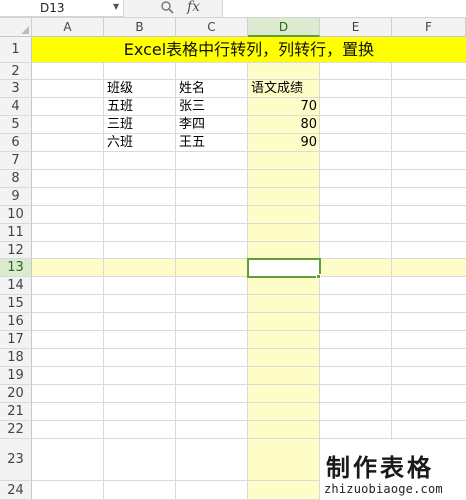 The image size is (466, 500). Describe the element at coordinates (284, 27) in the screenshot. I see `column-header-d: D` at that location.